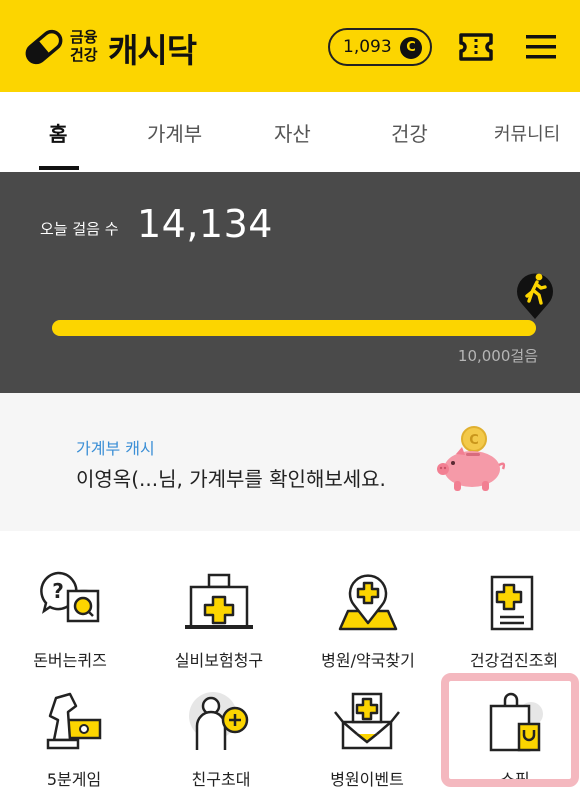  I want to click on steps-count: 14,134, so click(205, 224).